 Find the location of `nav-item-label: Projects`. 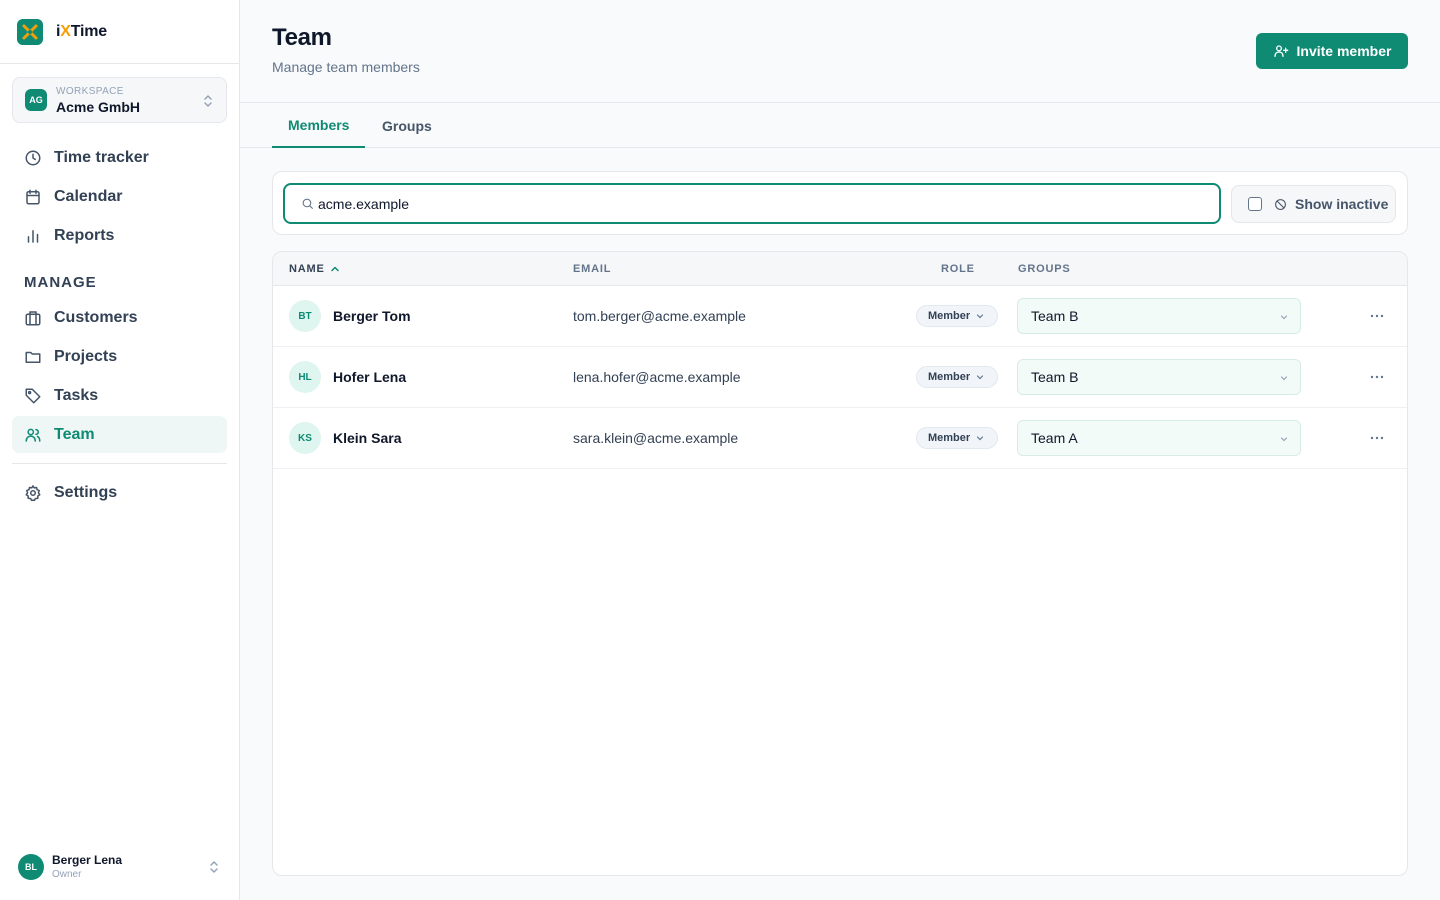

nav-item-label: Projects is located at coordinates (86, 356).